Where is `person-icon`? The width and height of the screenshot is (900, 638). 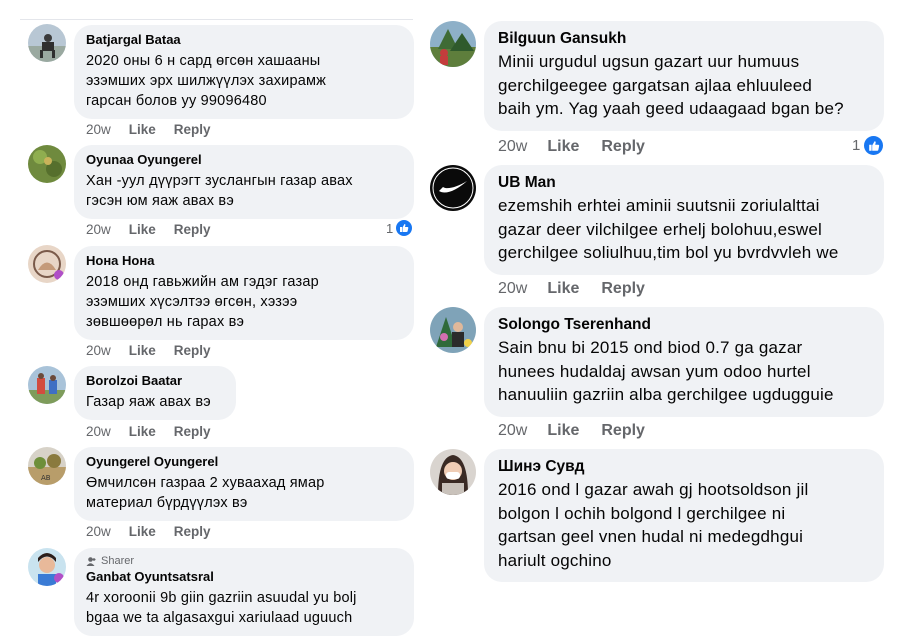
person-icon is located at coordinates (91, 561).